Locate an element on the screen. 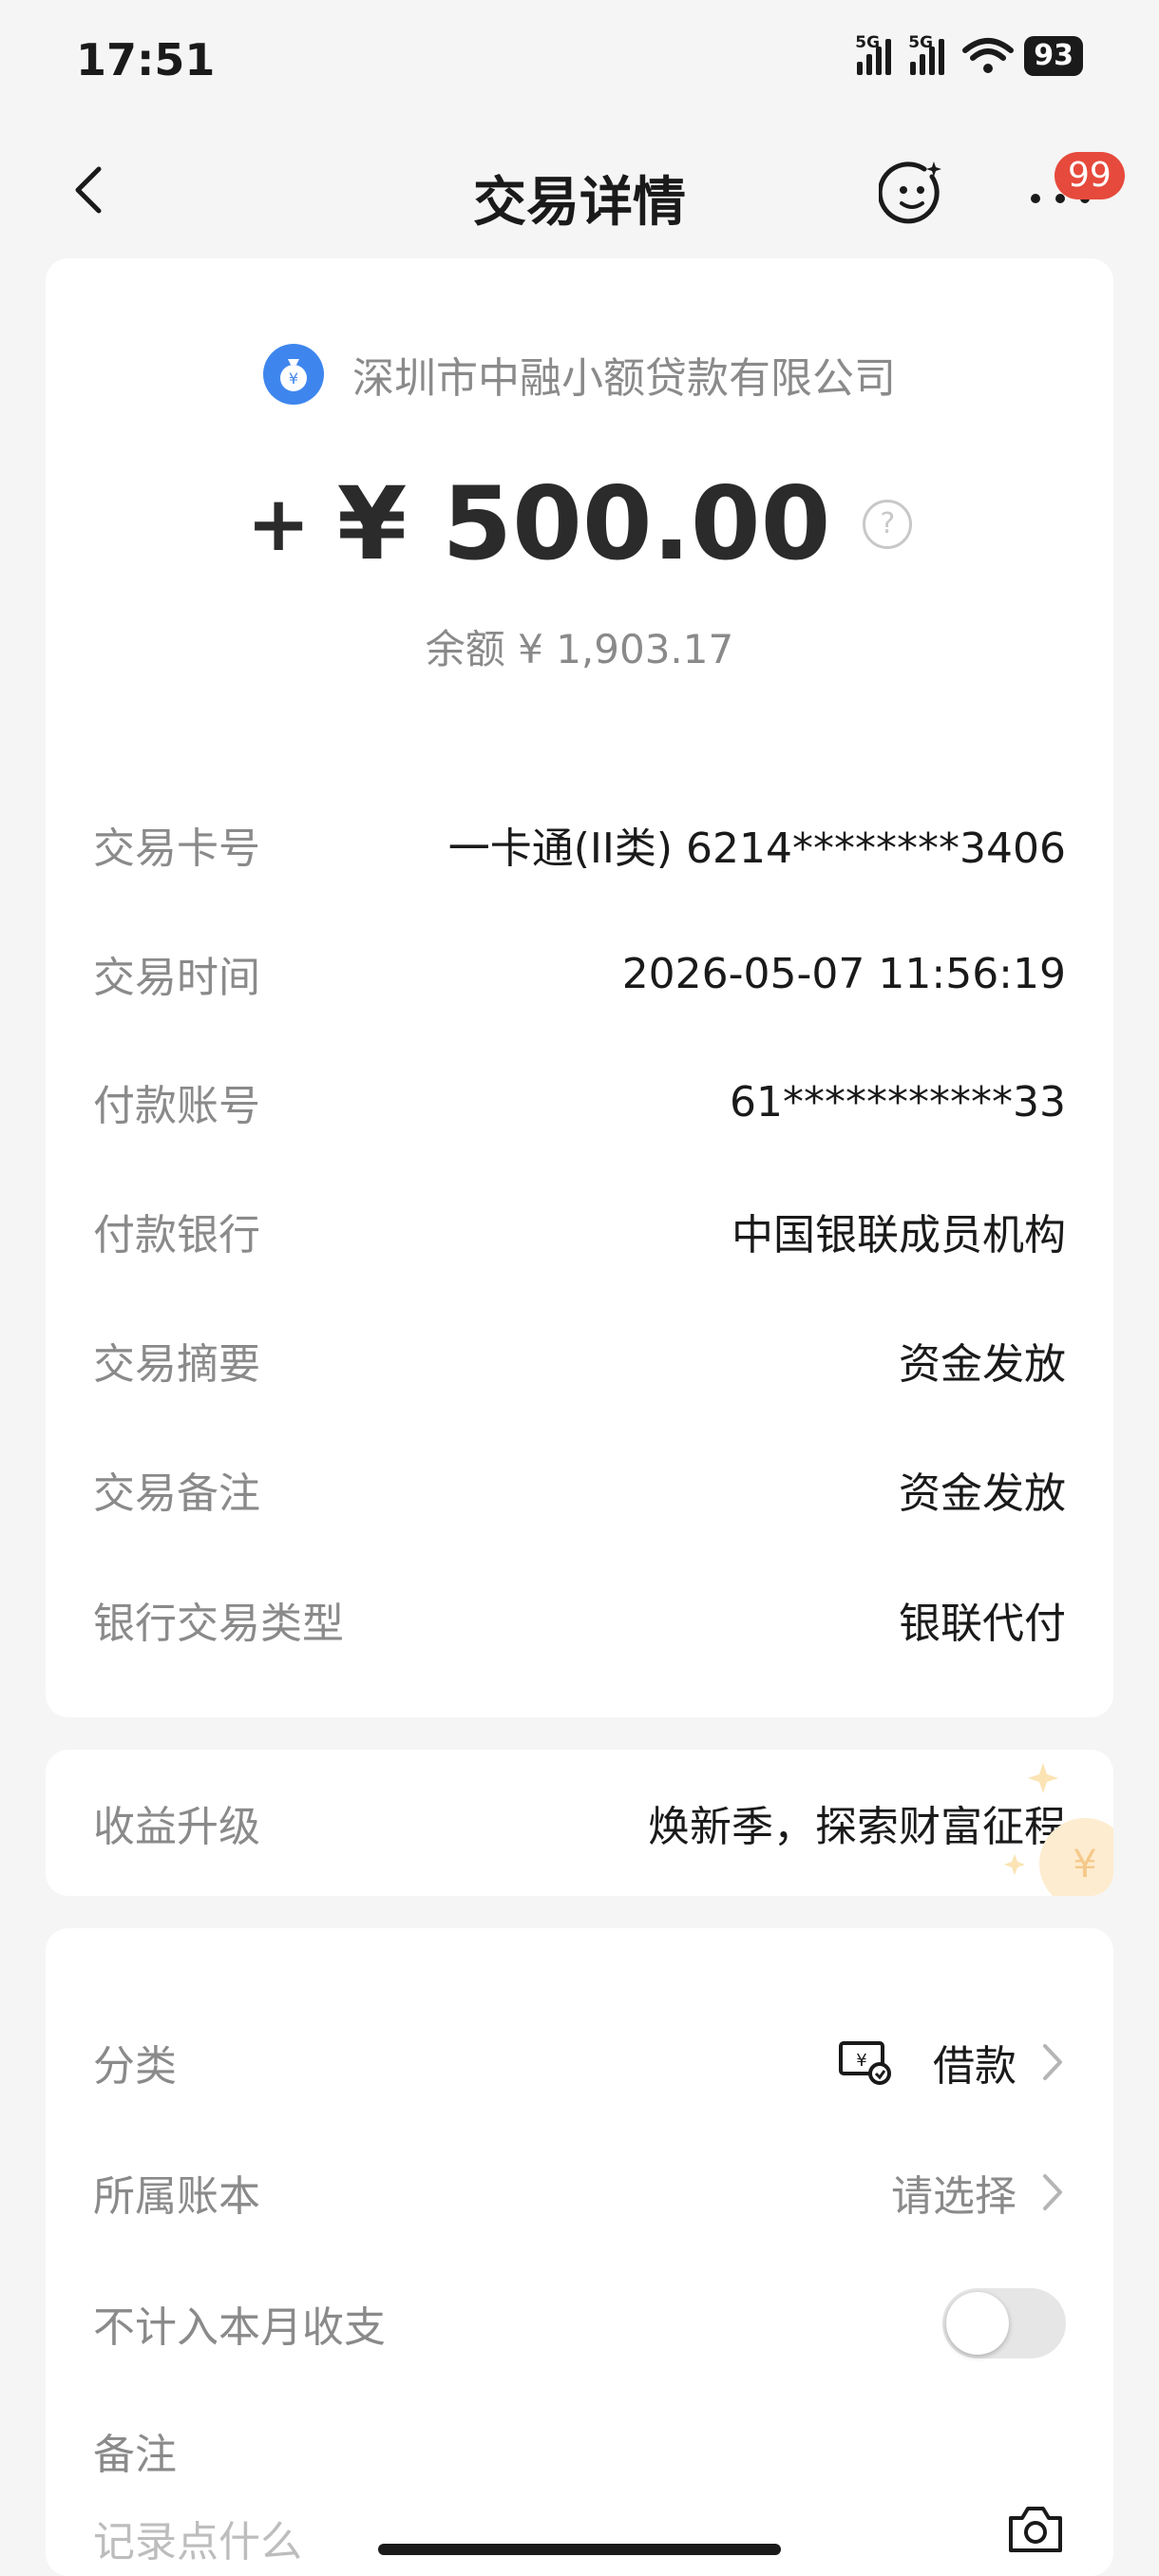 This screenshot has height=2576, width=1159. status-time: 17:51 is located at coordinates (146, 59).